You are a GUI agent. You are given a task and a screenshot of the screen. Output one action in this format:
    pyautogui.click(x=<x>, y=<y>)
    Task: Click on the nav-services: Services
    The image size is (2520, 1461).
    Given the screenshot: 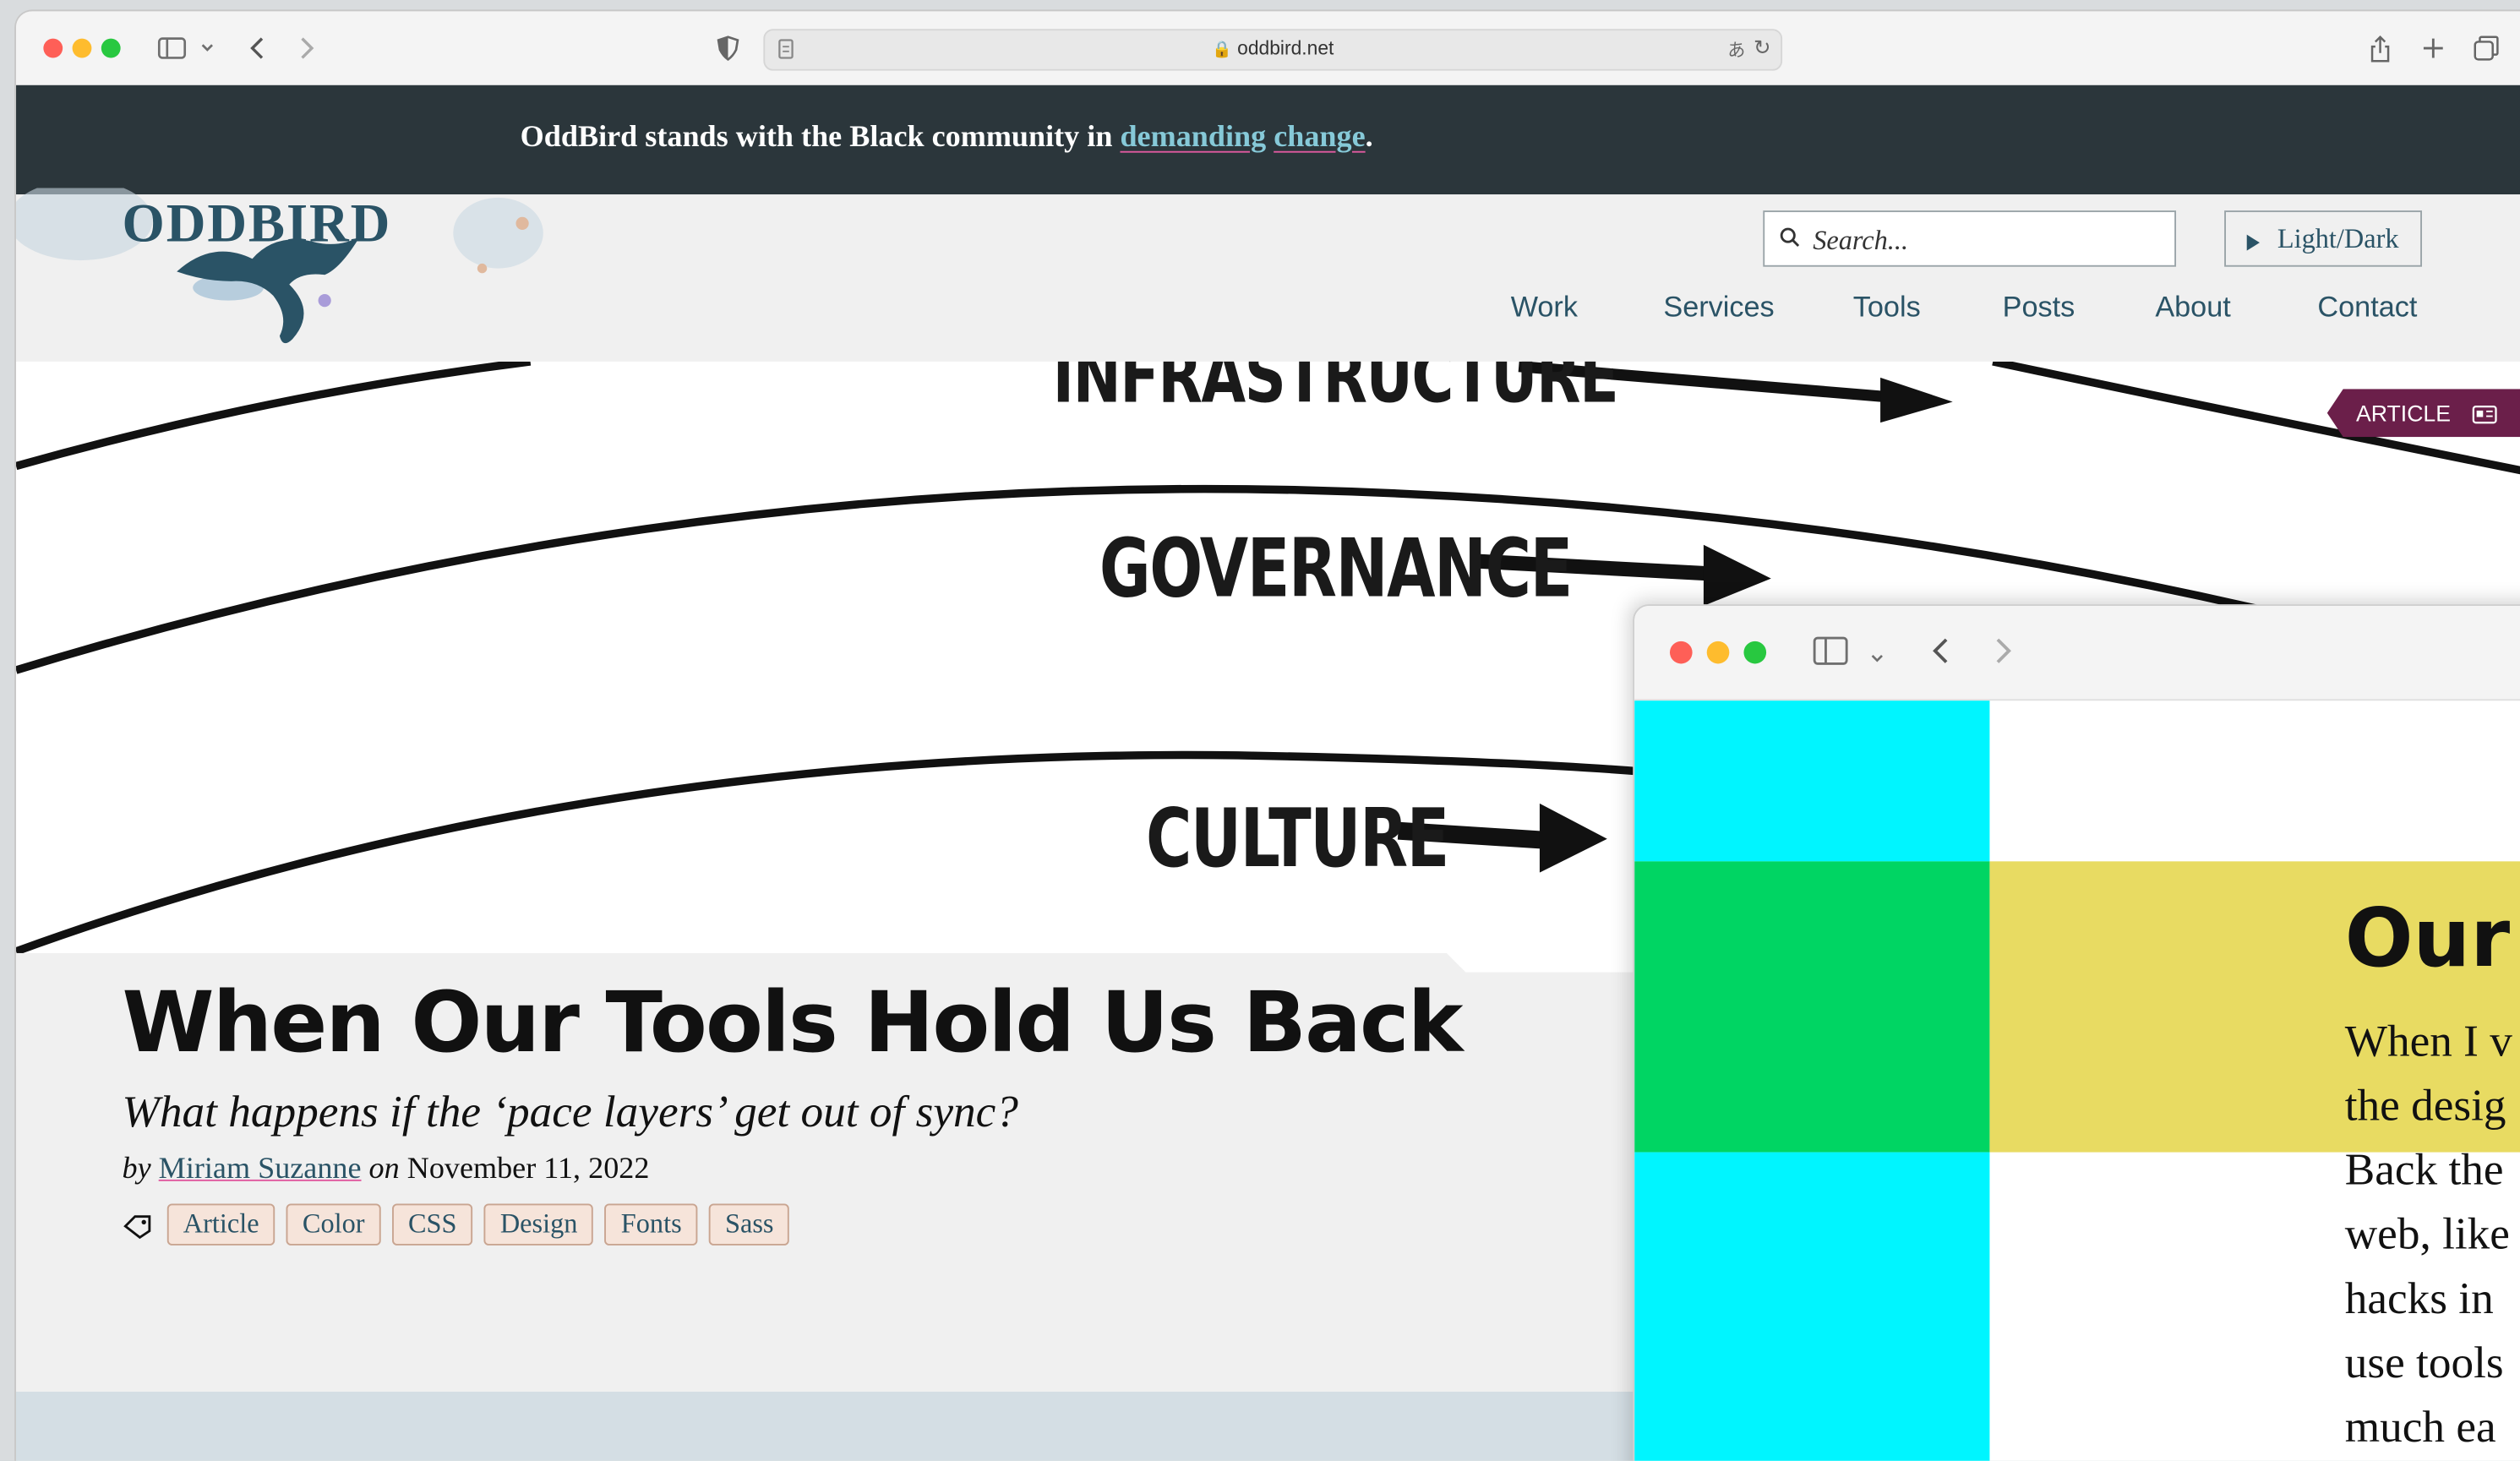 What is the action you would take?
    pyautogui.click(x=1718, y=307)
    